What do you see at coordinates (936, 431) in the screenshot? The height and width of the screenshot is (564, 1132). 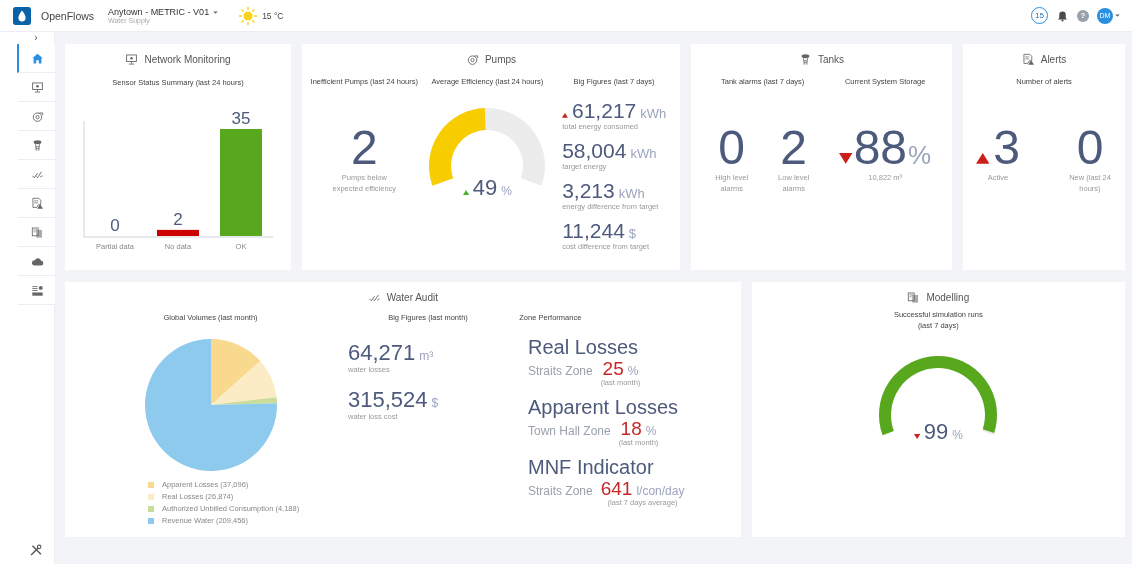 I see `figure-value: 99` at bounding box center [936, 431].